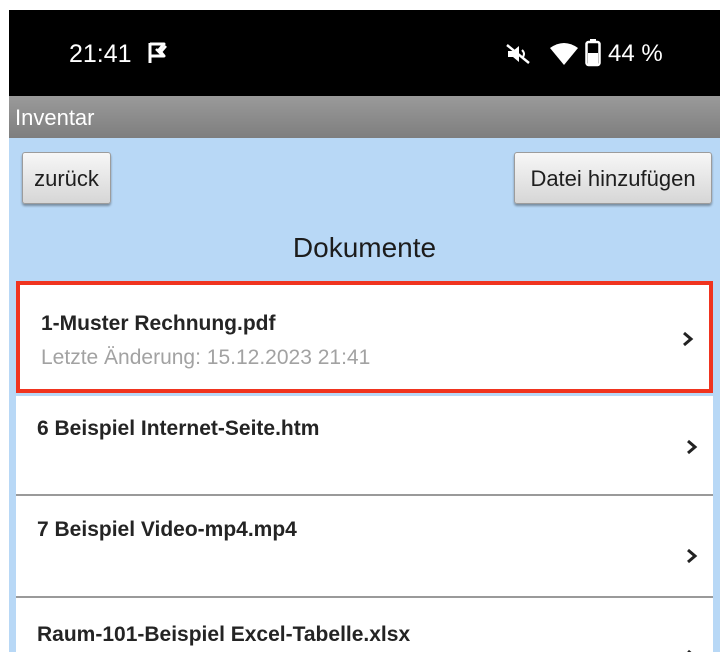 This screenshot has height=652, width=720. Describe the element at coordinates (564, 54) in the screenshot. I see `wifi-icon` at that location.